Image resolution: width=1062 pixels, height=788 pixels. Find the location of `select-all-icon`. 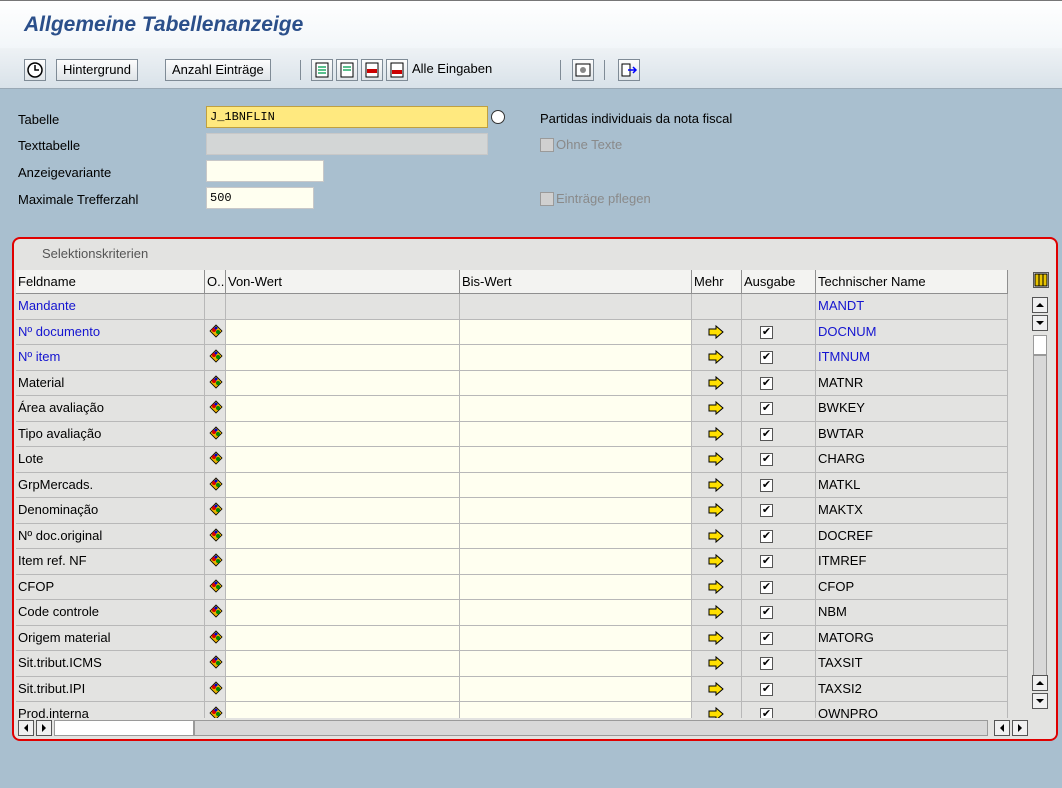

select-all-icon is located at coordinates (322, 70).